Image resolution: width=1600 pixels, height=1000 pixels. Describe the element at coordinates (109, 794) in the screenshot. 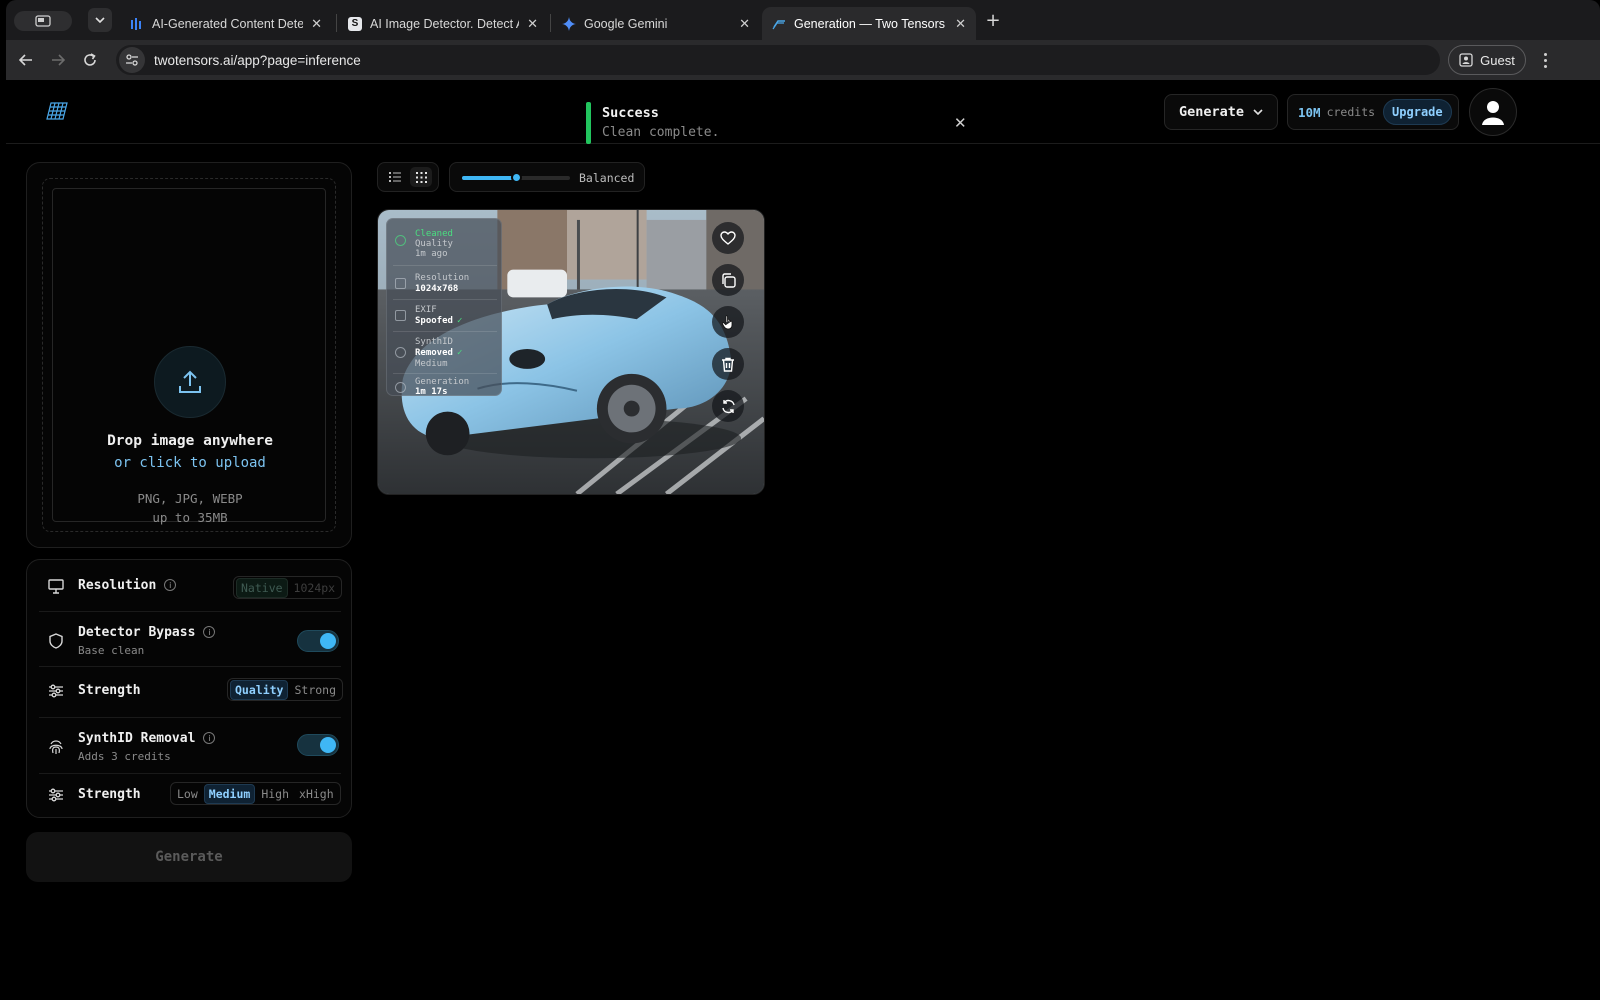

I see `synthid-strength-label: Strength` at that location.